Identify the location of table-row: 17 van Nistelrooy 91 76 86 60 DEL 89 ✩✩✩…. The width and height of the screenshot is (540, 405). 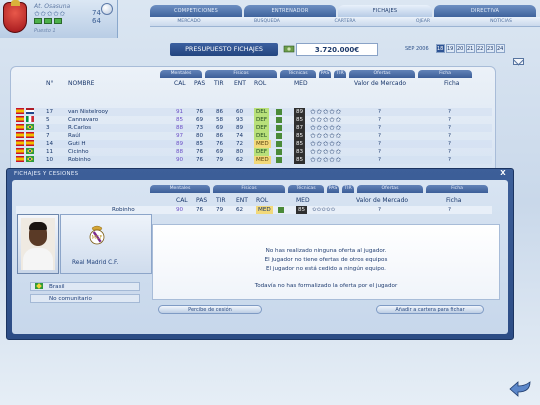
(254, 112).